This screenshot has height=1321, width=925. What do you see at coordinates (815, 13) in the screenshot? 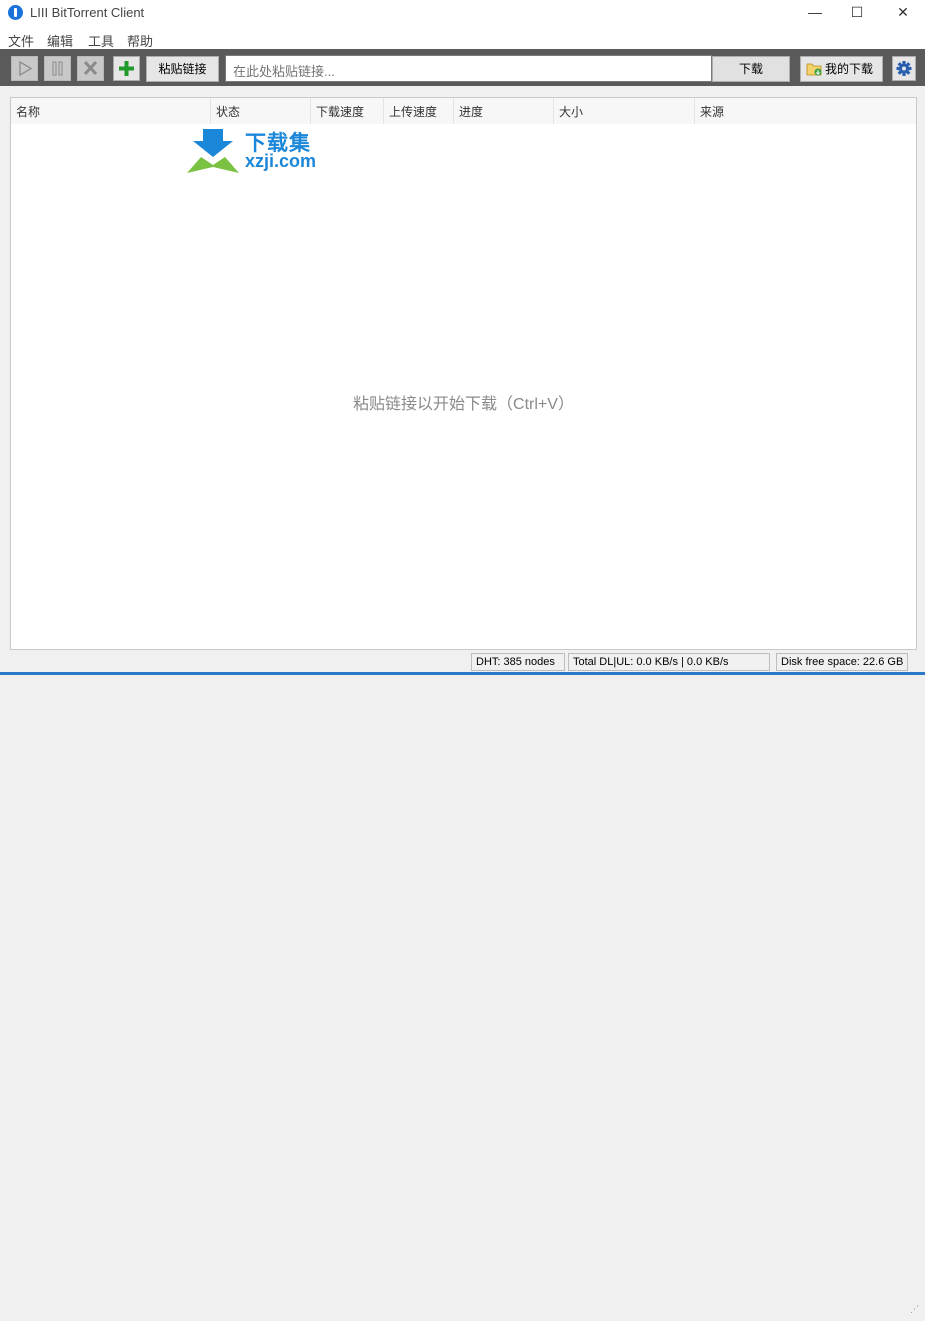
I see `minimize-button: —` at bounding box center [815, 13].